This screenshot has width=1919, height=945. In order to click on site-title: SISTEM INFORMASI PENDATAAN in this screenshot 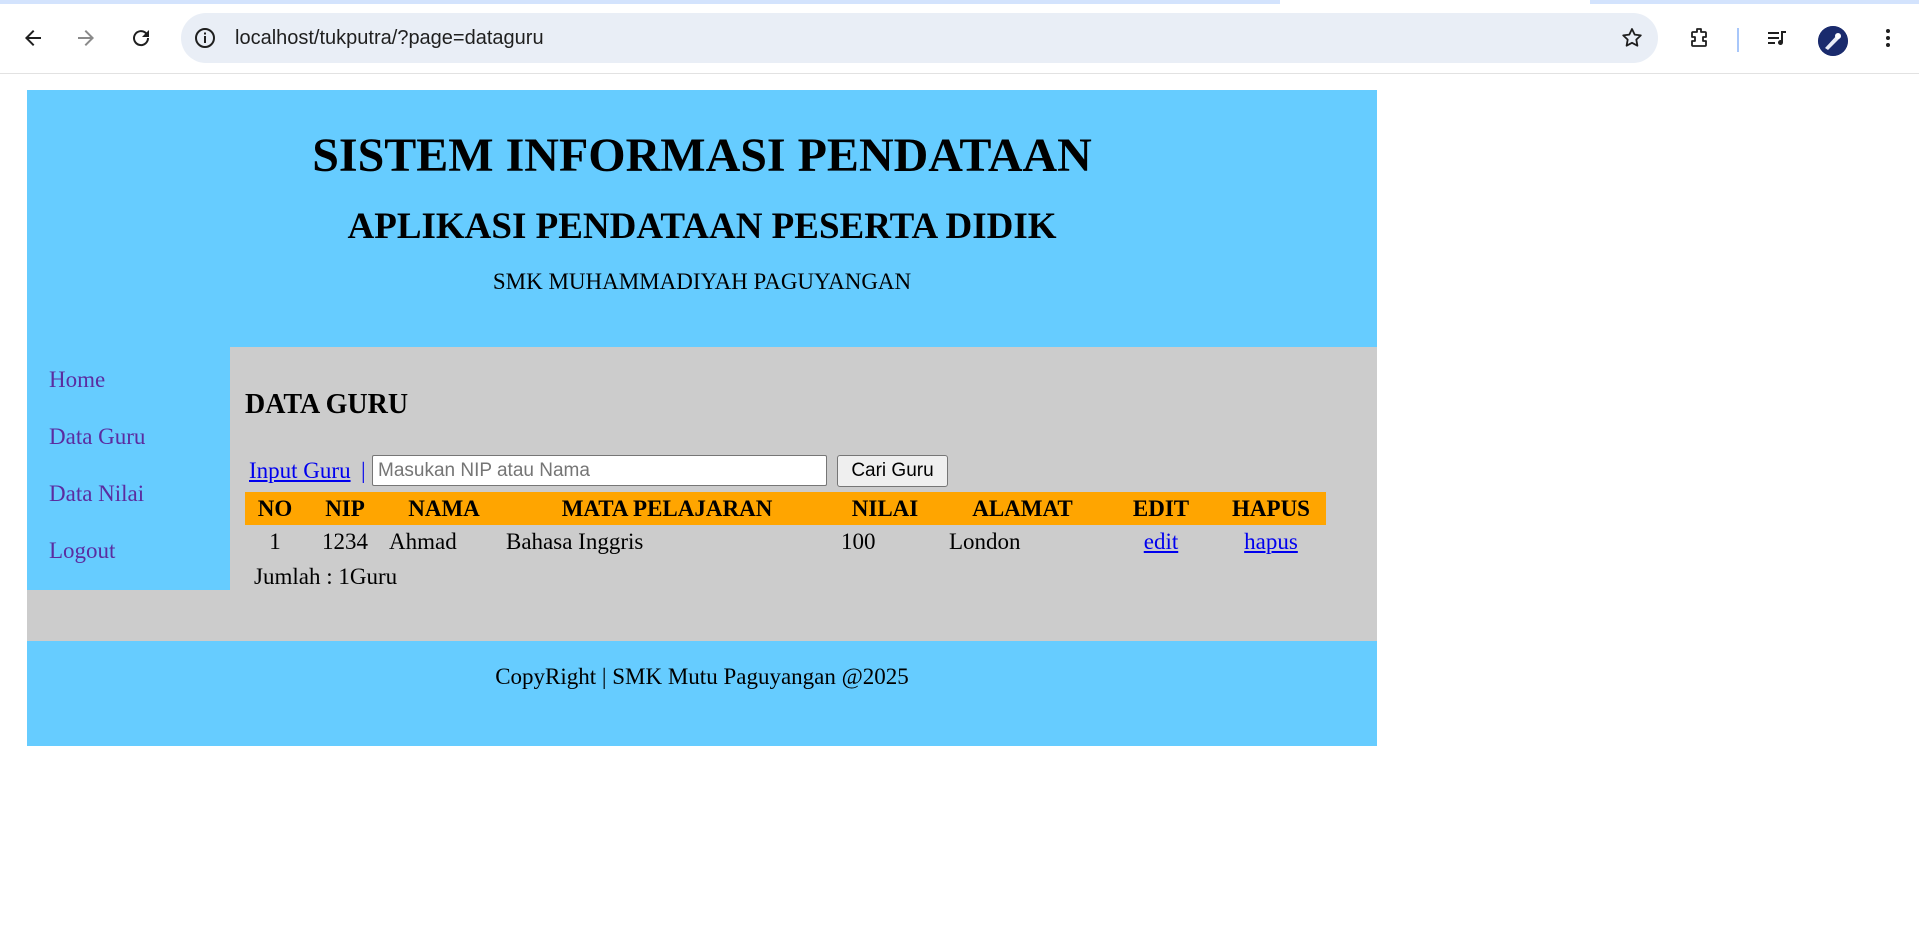, I will do `click(702, 155)`.